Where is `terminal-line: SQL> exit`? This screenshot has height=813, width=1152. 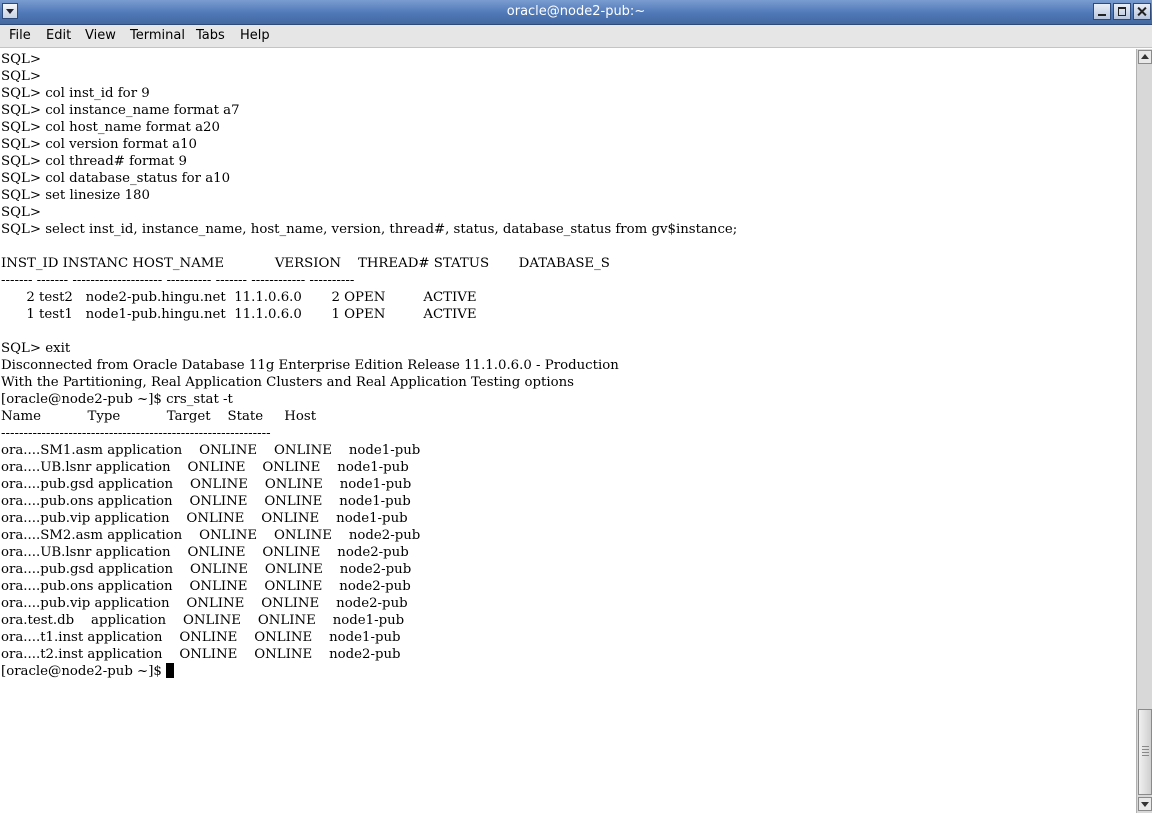 terminal-line: SQL> exit is located at coordinates (36, 348).